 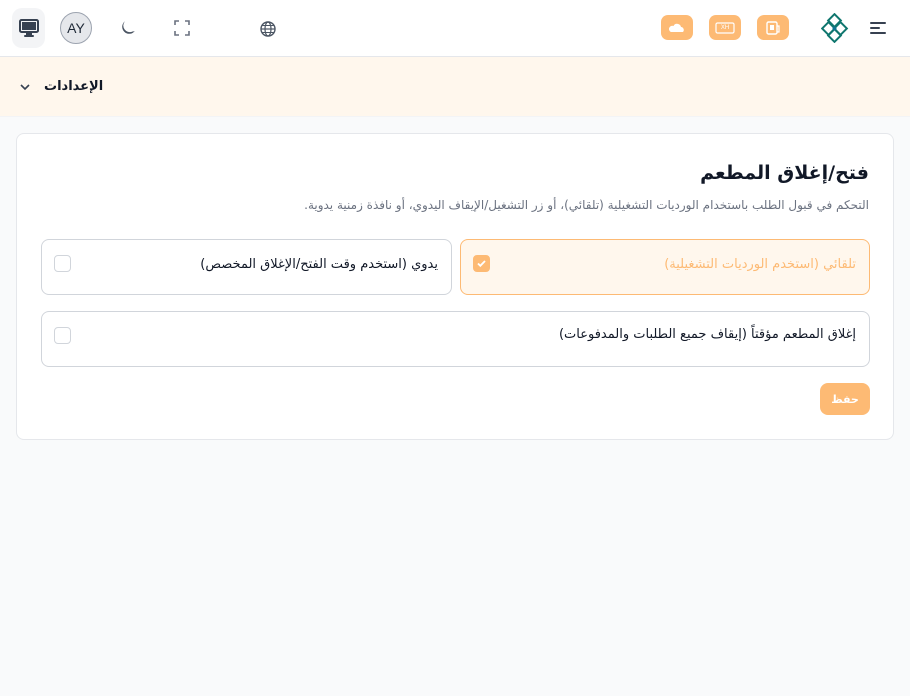 I want to click on receipt-shortcut-button, so click(x=773, y=27).